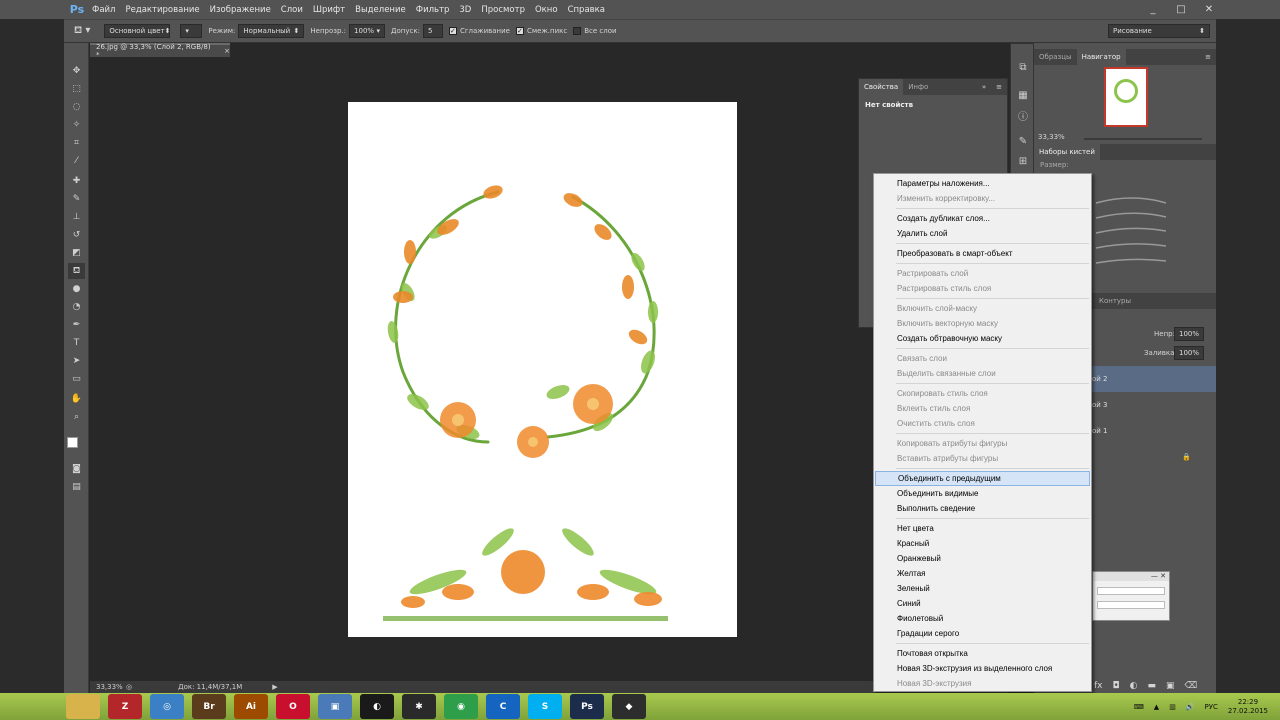  What do you see at coordinates (160, 51) in the screenshot?
I see `document-tab: 26.jpg @ 33,3% (Слой 2, RGB/8) * ×` at bounding box center [160, 51].